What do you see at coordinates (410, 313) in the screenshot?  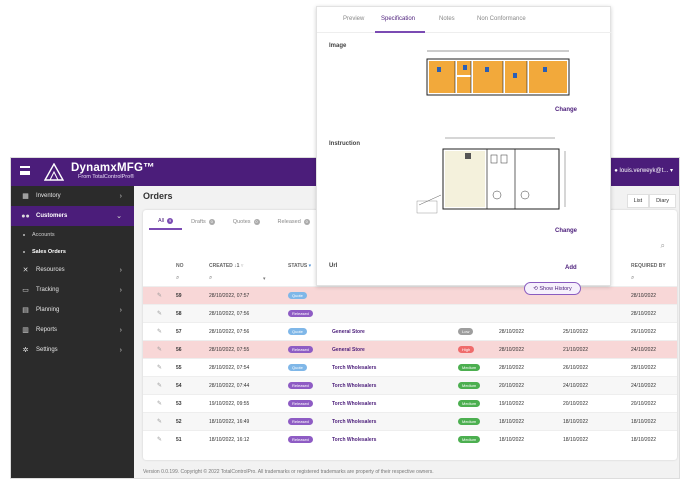 I see `table-row: ✎ 58 28/10/2022, 07:56 Released 28/10/2022` at bounding box center [410, 313].